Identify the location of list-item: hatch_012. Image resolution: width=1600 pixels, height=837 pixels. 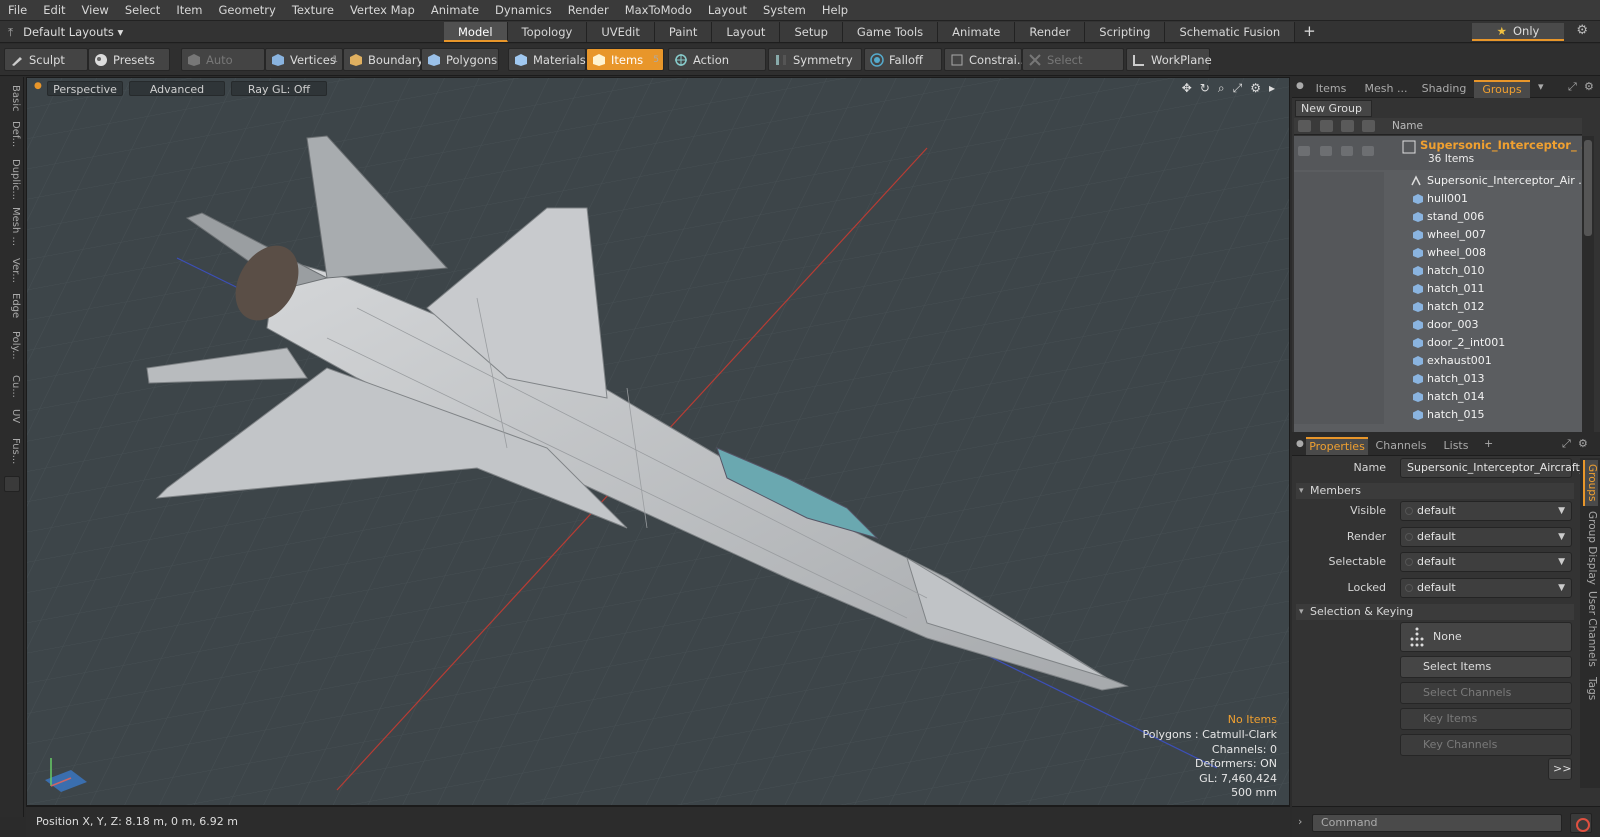
(1438, 307).